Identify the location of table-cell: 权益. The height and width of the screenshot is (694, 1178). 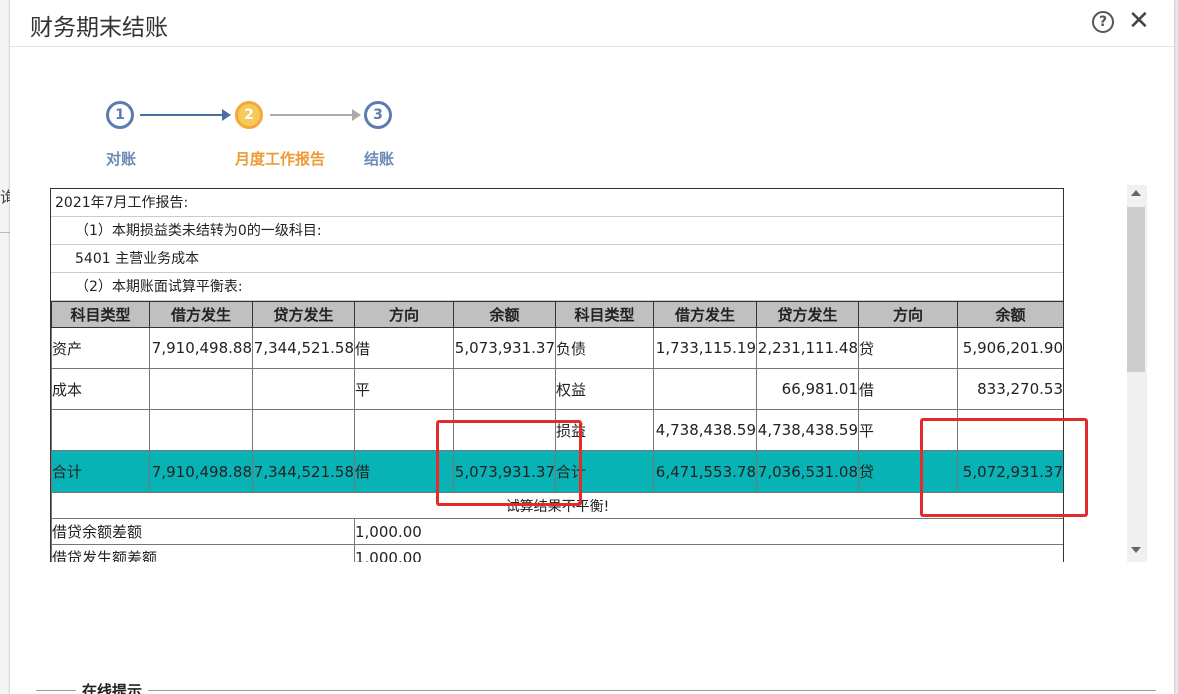
(604, 389).